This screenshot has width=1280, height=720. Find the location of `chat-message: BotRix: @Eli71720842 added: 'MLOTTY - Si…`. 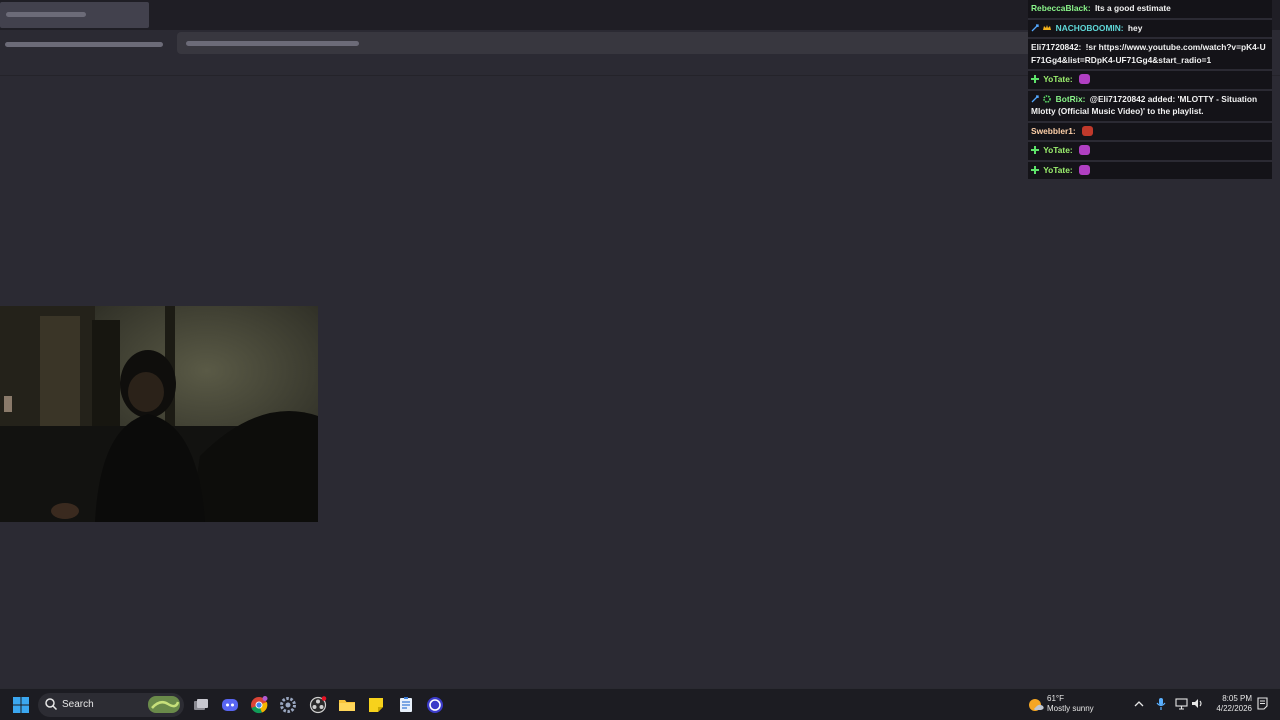

chat-message: BotRix: @Eli71720842 added: 'MLOTTY - Si… is located at coordinates (1150, 106).